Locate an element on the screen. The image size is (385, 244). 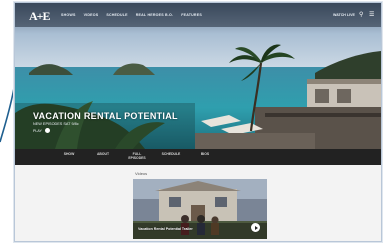
show-subtitle: NEW EPISODES SAT 9/8c is located at coordinates (56, 124).